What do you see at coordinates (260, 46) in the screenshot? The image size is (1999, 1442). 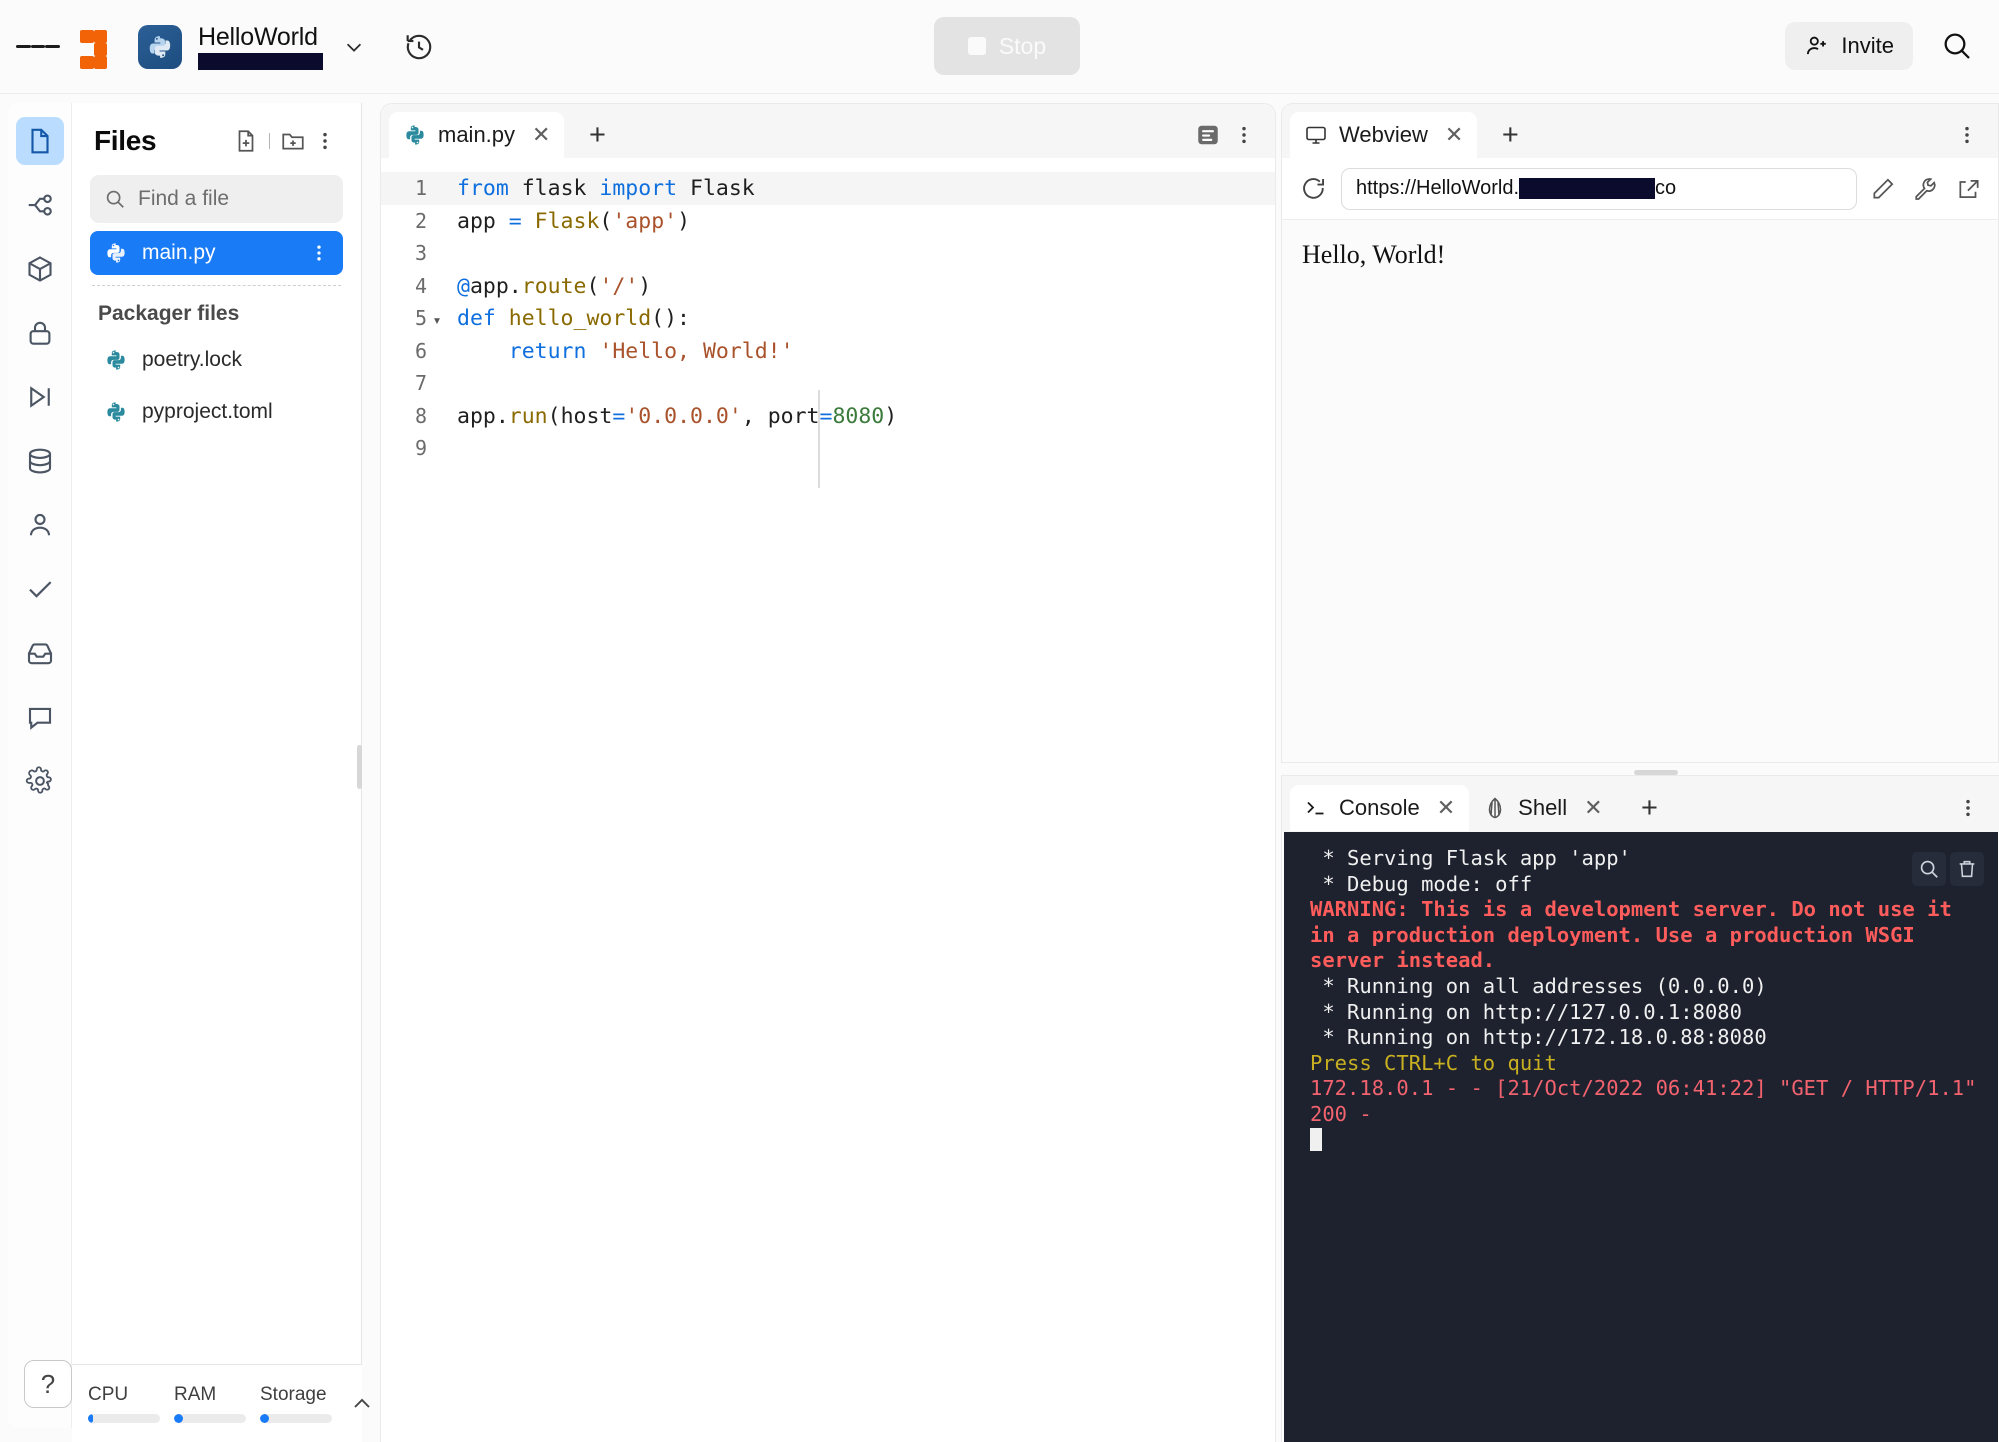 I see `repl-identity: HelloWorld` at bounding box center [260, 46].